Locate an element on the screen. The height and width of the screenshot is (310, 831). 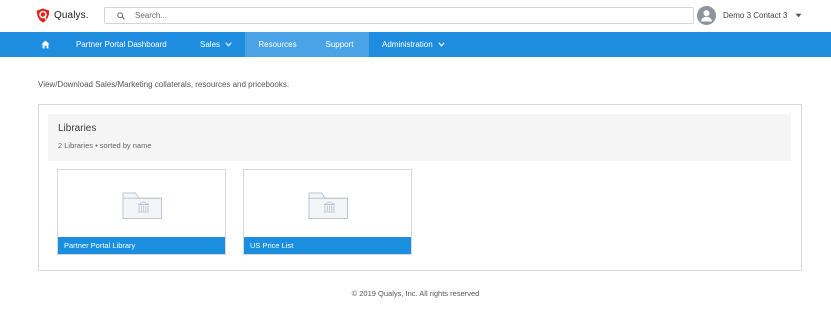
nav-home is located at coordinates (45, 44).